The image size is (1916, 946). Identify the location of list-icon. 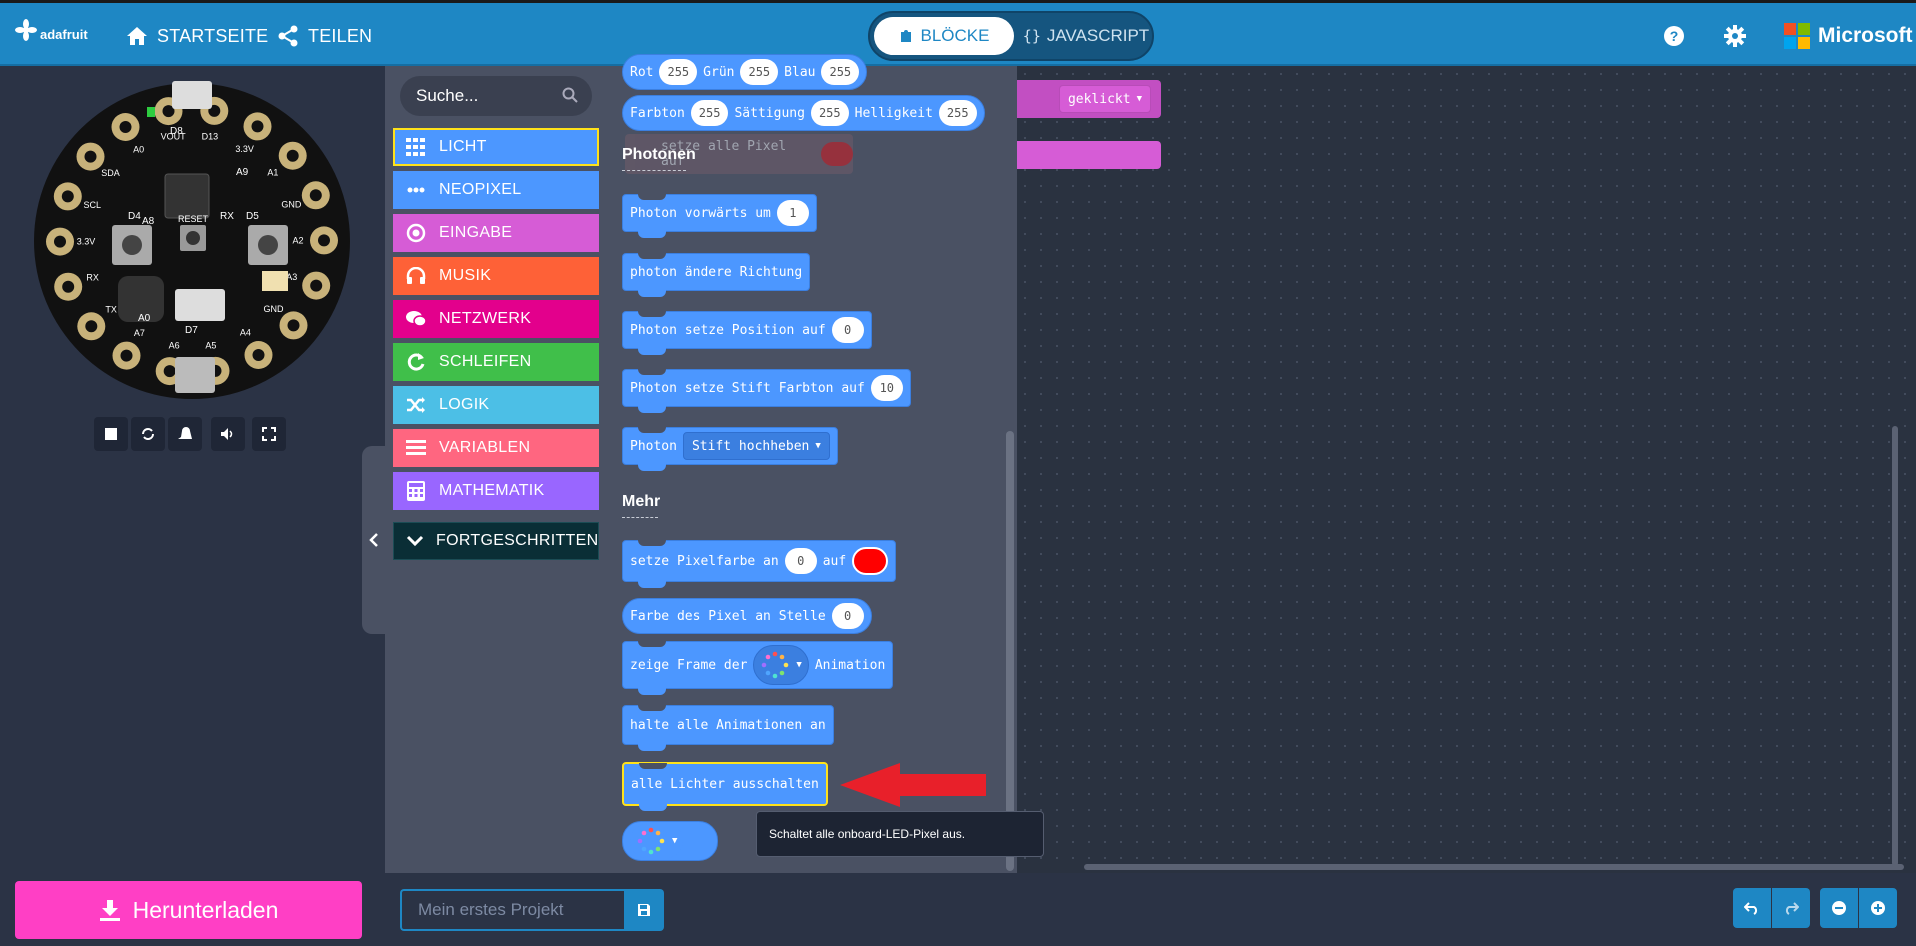
(416, 448).